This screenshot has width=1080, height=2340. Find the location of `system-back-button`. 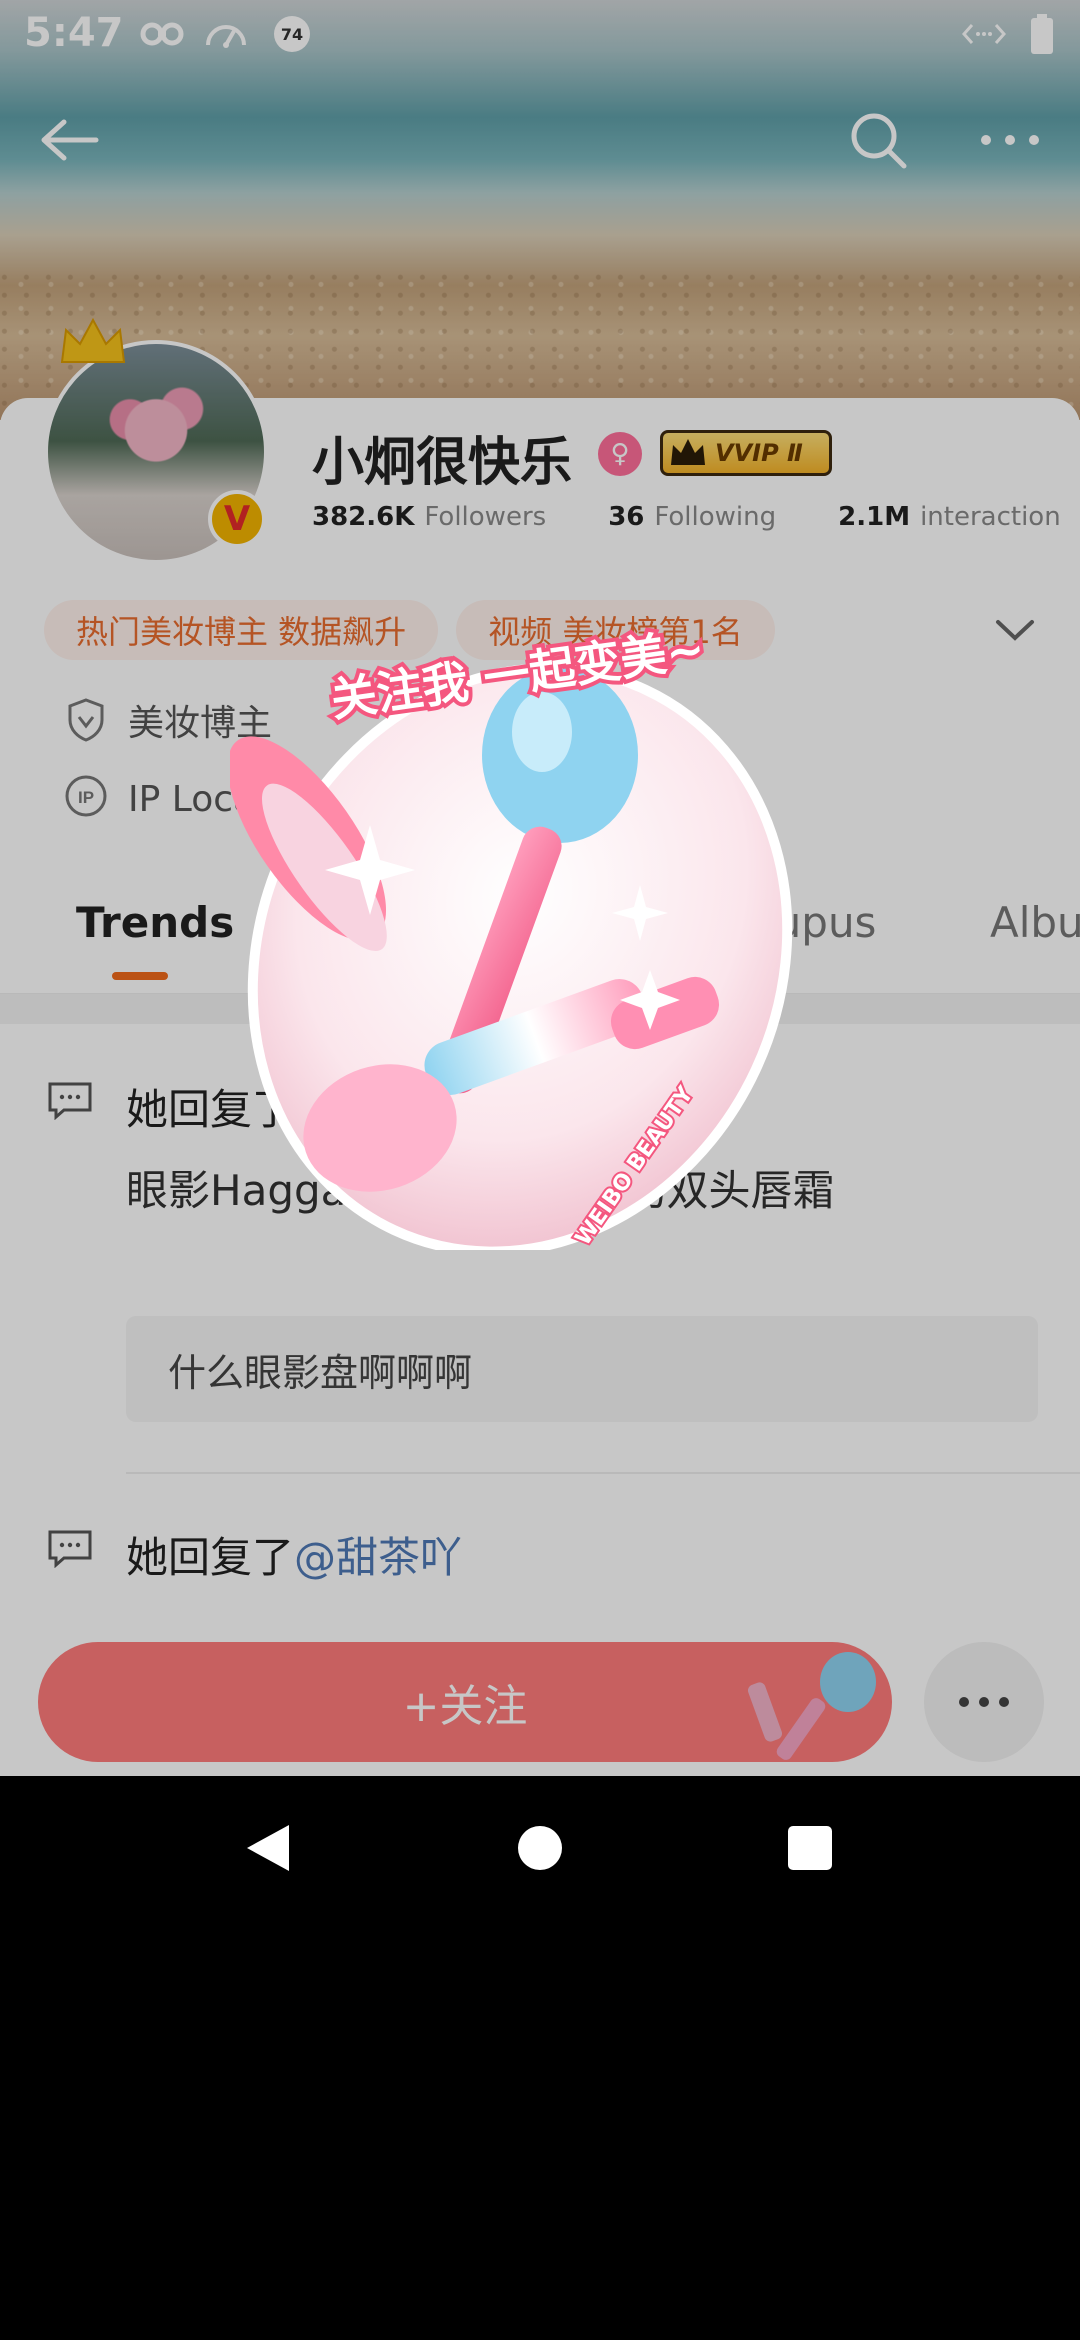

system-back-button is located at coordinates (268, 1848).